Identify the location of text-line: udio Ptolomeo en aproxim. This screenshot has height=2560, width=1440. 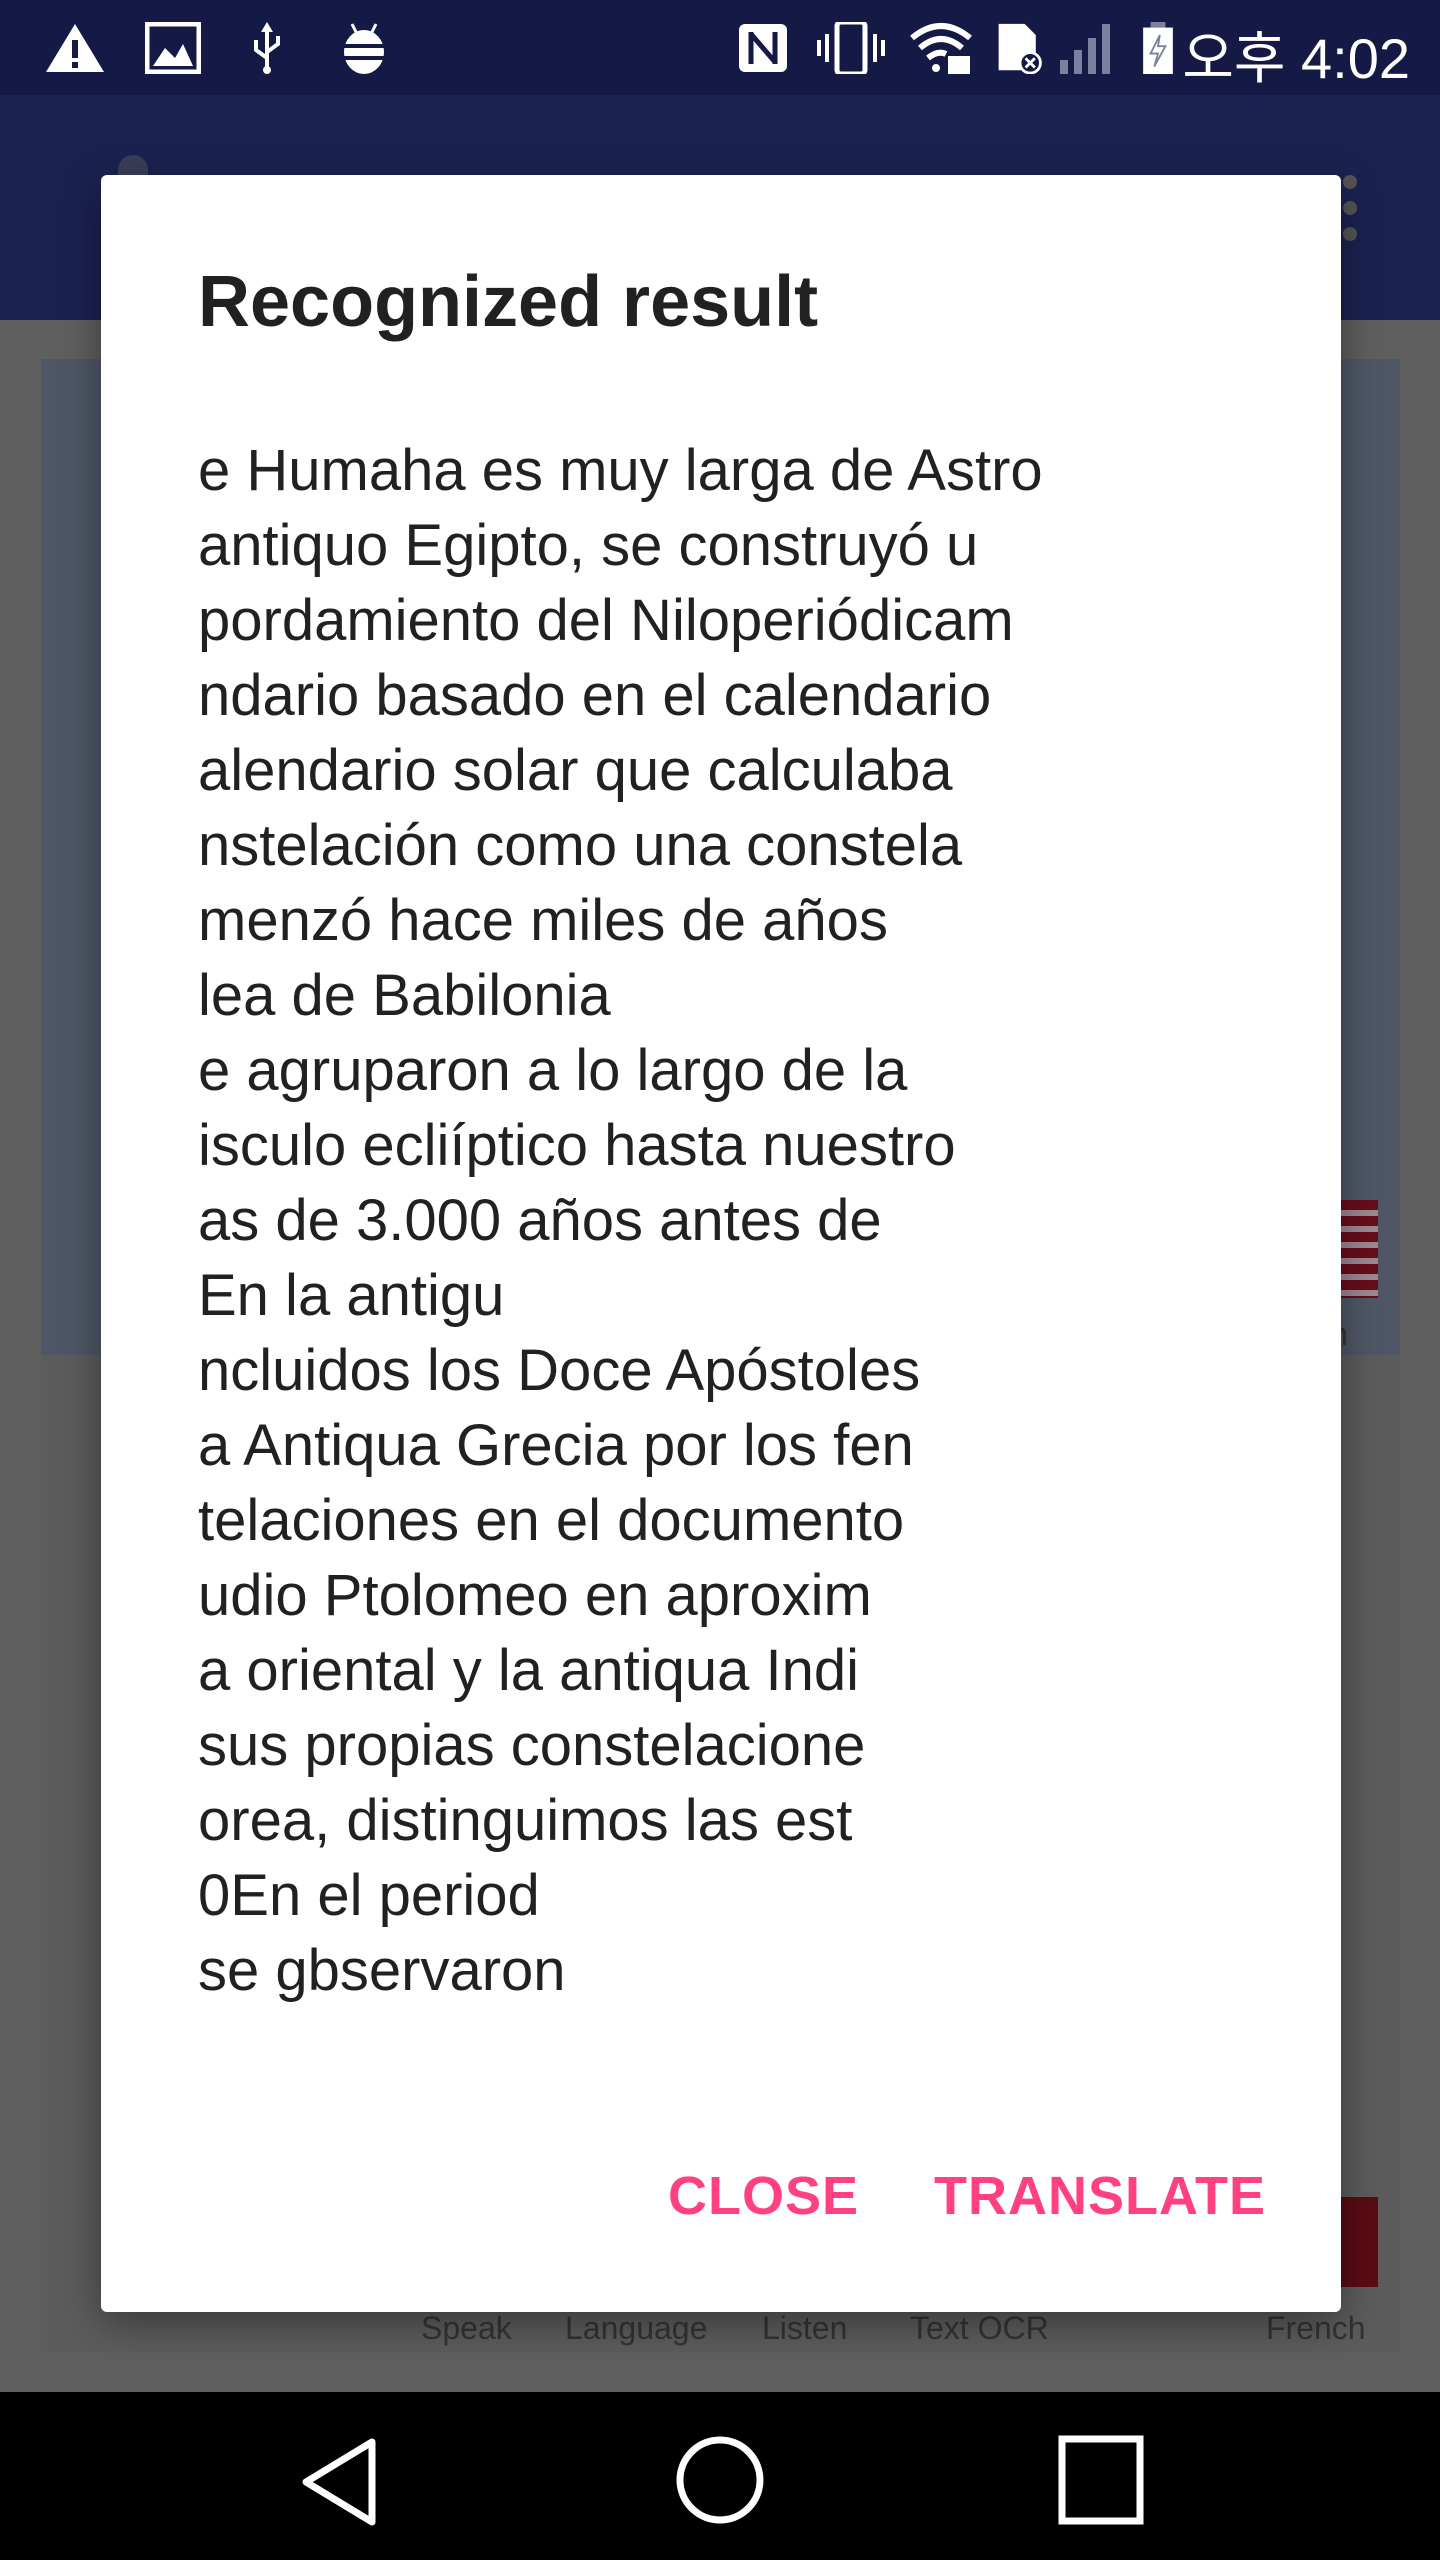
(535, 1595).